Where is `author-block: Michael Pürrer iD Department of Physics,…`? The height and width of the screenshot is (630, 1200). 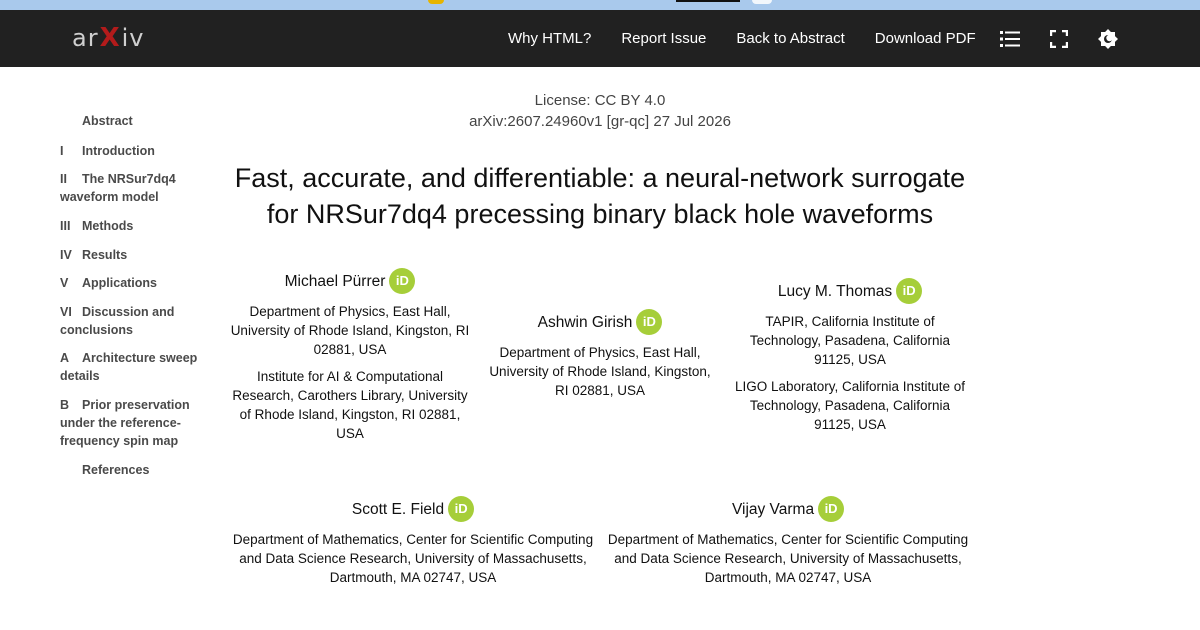
author-block: Michael Pürrer iD Department of Physics,… is located at coordinates (350, 355).